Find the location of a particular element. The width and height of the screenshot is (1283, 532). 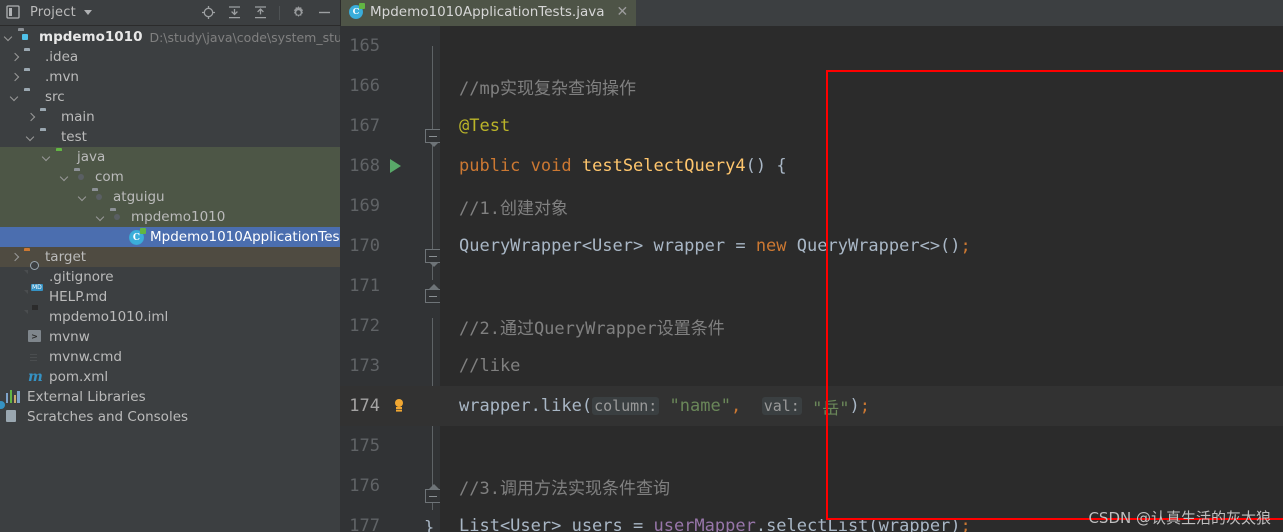

watermark-text: CSDN @认真生活的灰太狼 is located at coordinates (1179, 518).